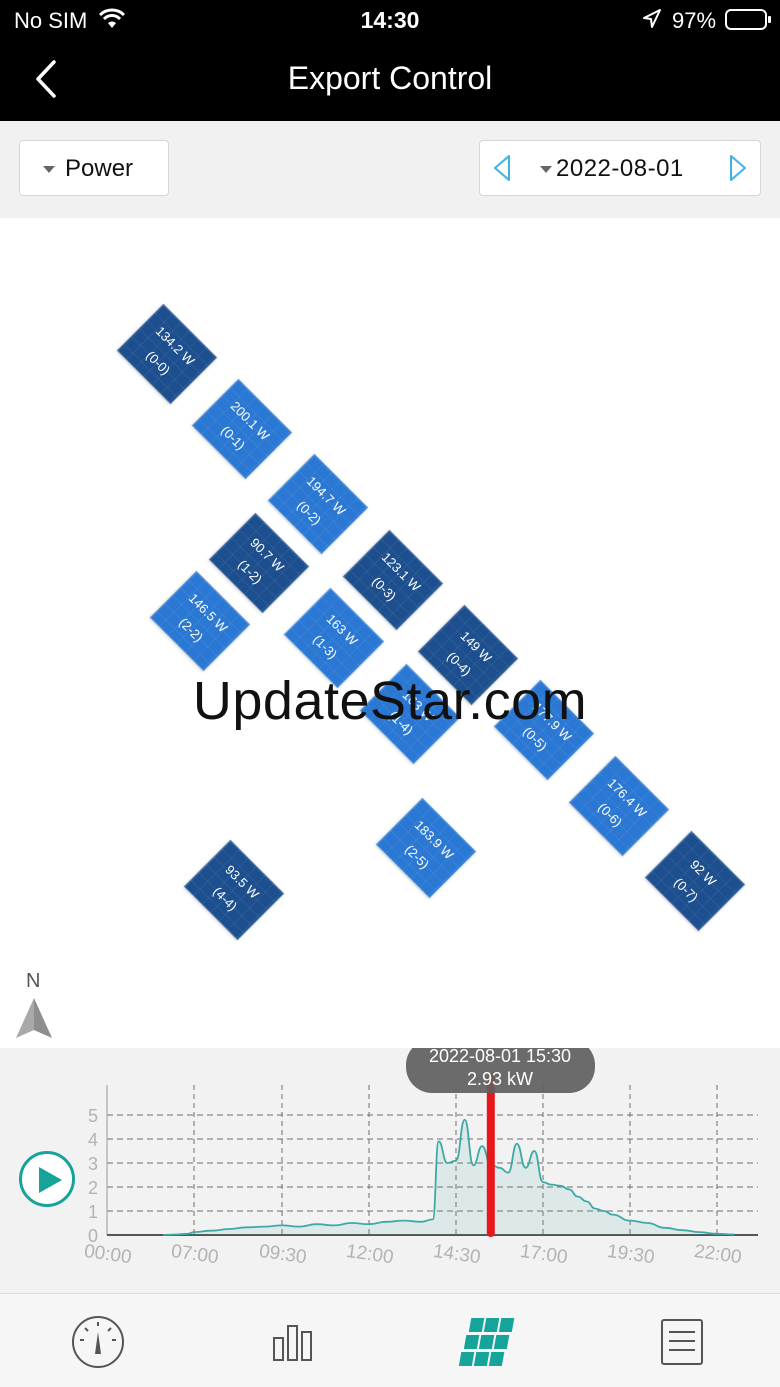  I want to click on x-tick-label: 17:00, so click(544, 1254).